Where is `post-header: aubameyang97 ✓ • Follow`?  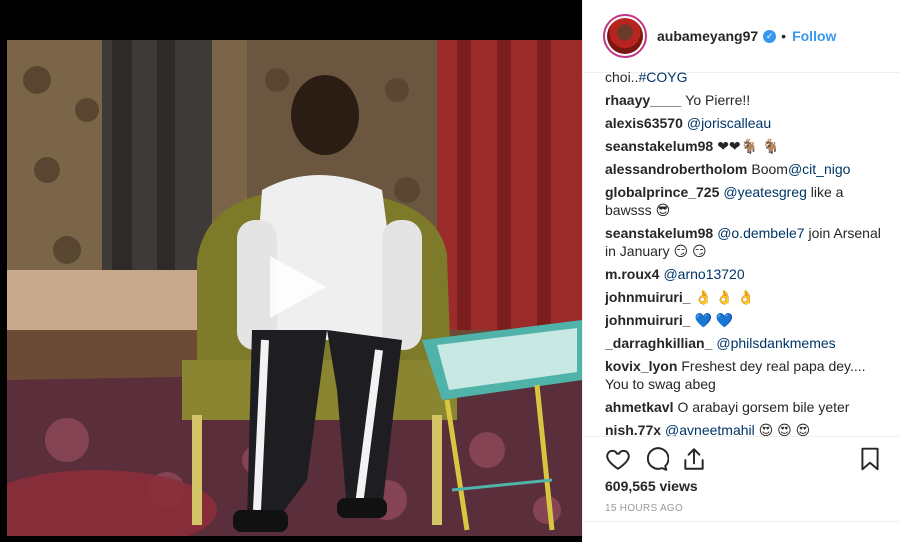
post-header: aubameyang97 ✓ • Follow is located at coordinates (741, 36).